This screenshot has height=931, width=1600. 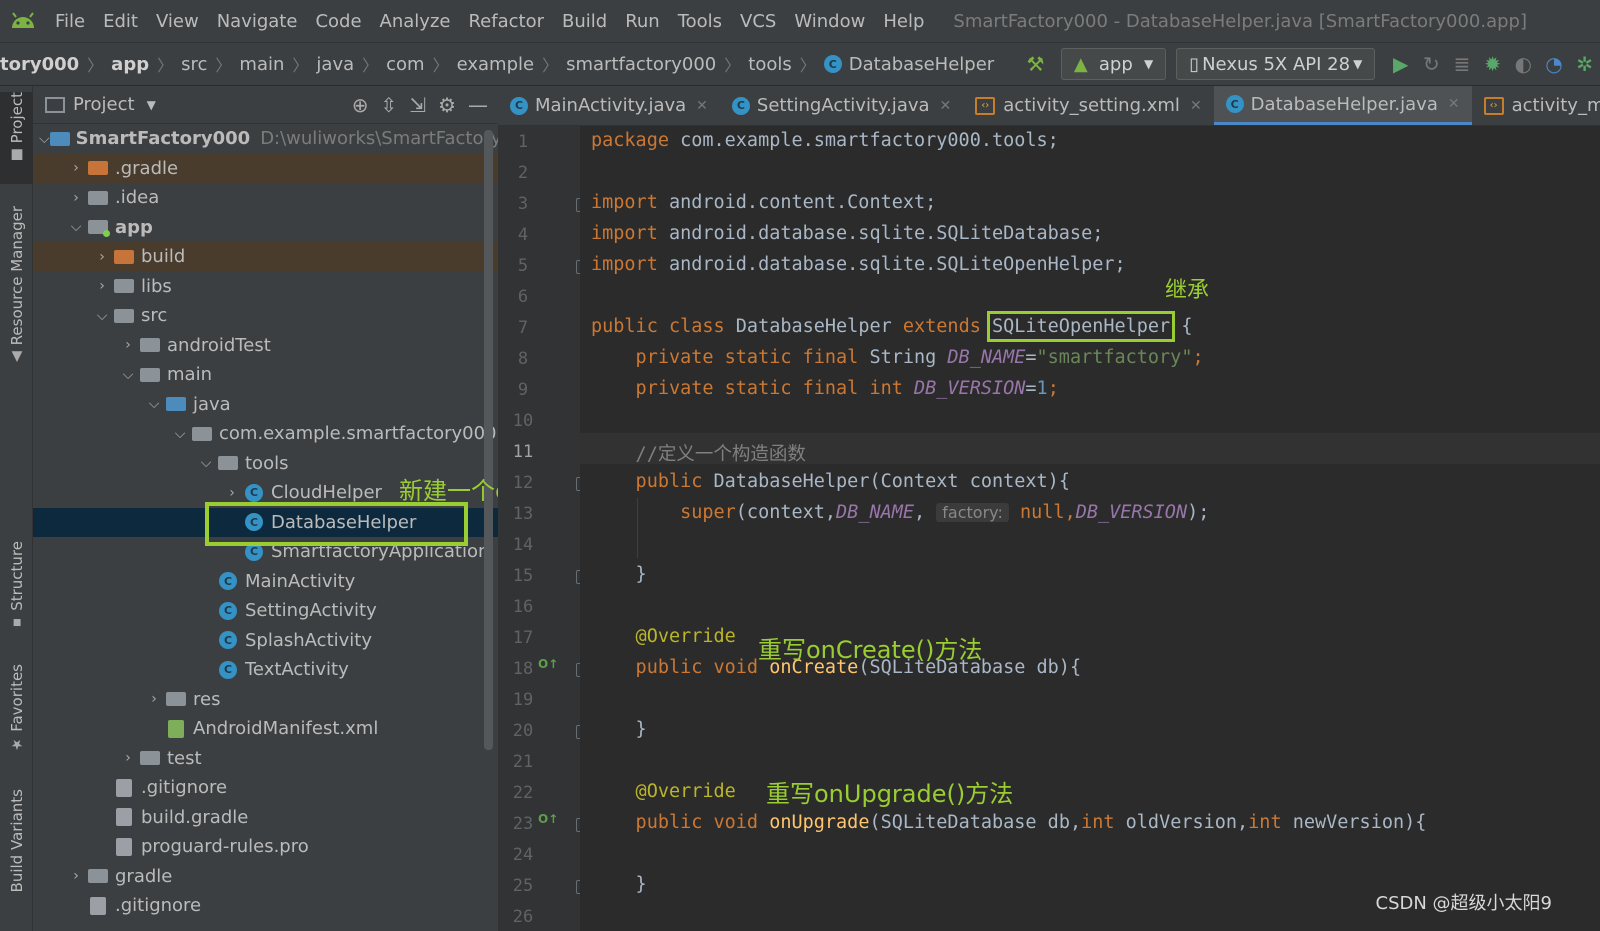 I want to click on crumb-java: java, so click(x=335, y=64).